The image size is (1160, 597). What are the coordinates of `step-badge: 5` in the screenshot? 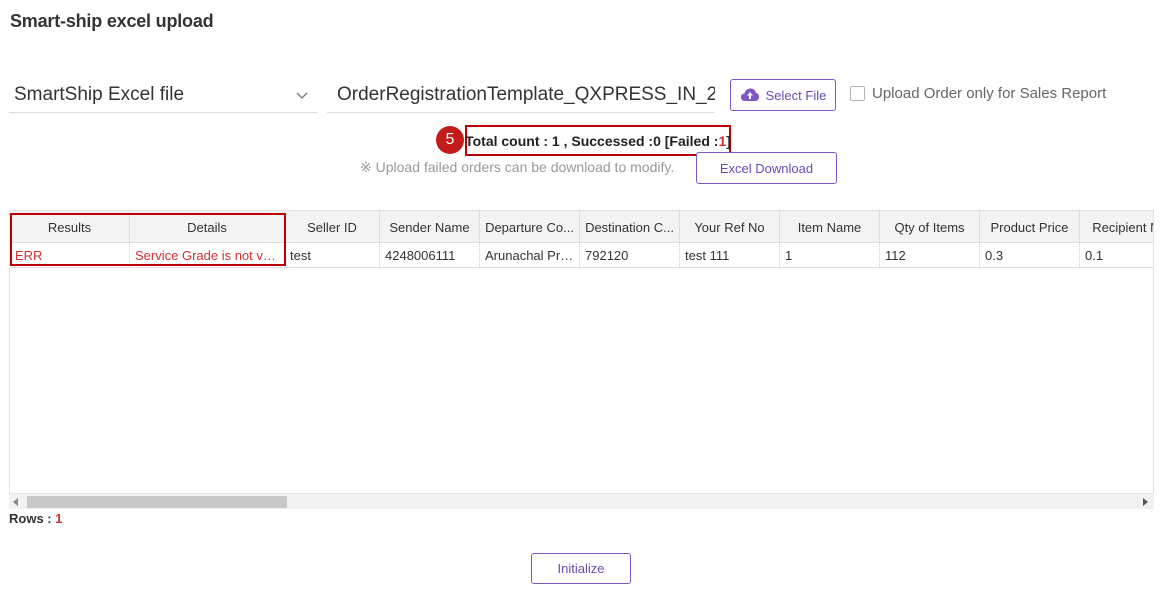 It's located at (450, 140).